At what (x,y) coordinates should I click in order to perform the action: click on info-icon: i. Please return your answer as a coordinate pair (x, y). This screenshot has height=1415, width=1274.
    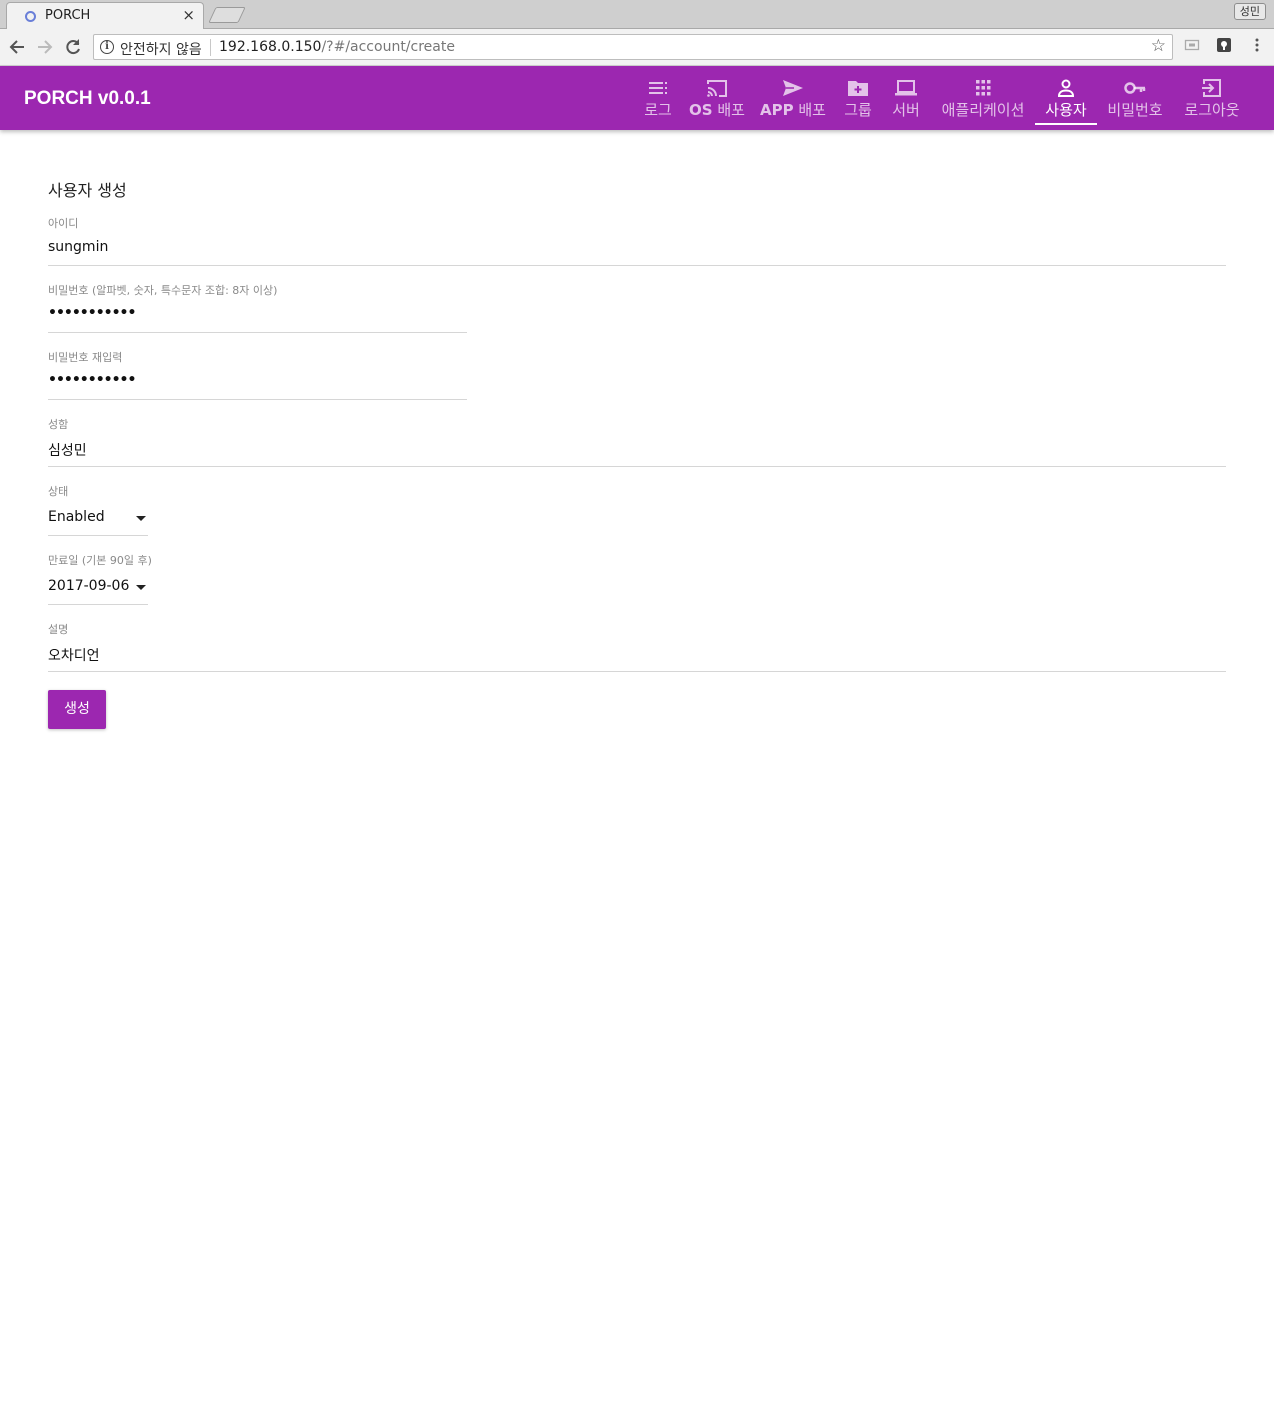
    Looking at the image, I should click on (107, 47).